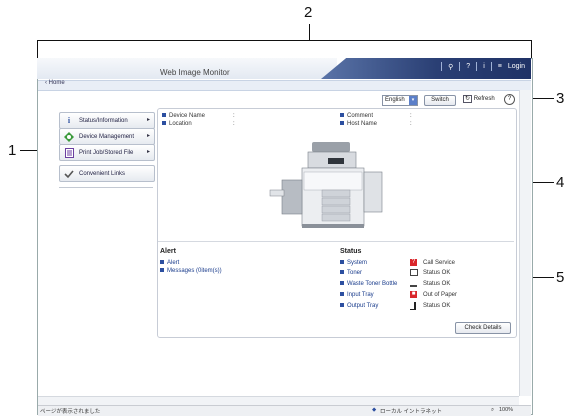 Image resolution: width=565 pixels, height=416 pixels. I want to click on location-row: Location, so click(177, 124).